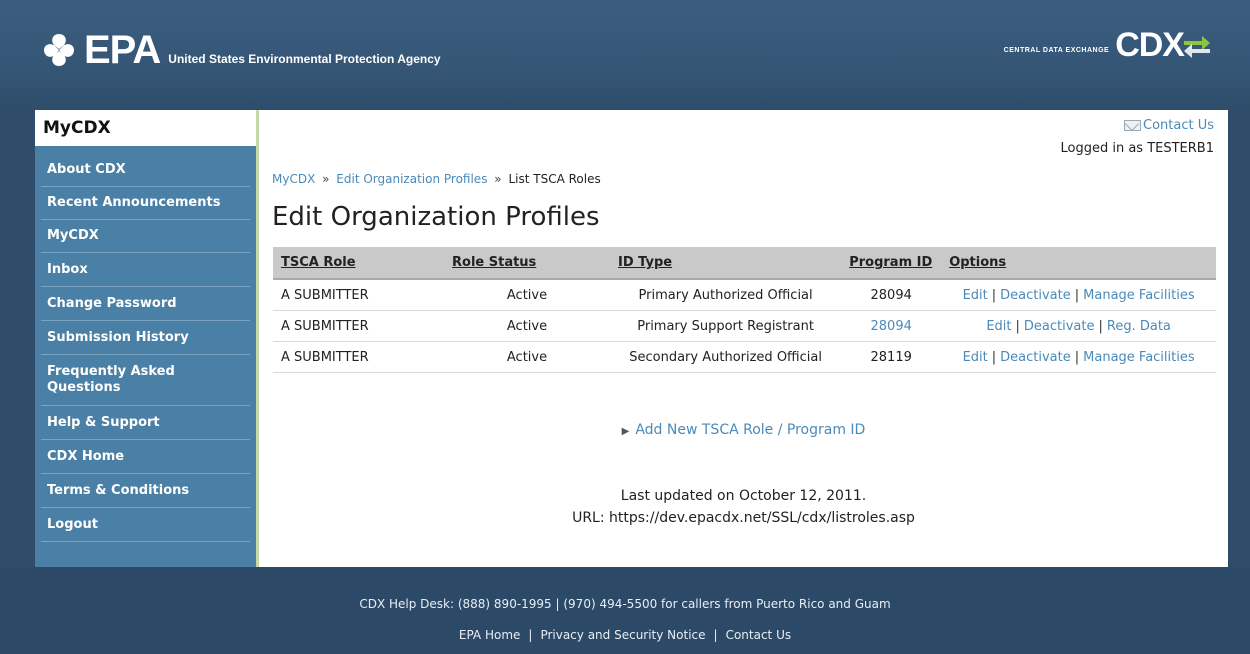 The height and width of the screenshot is (654, 1250). What do you see at coordinates (145, 491) in the screenshot?
I see `sidebar-item-terms-conditions: Terms & Conditions` at bounding box center [145, 491].